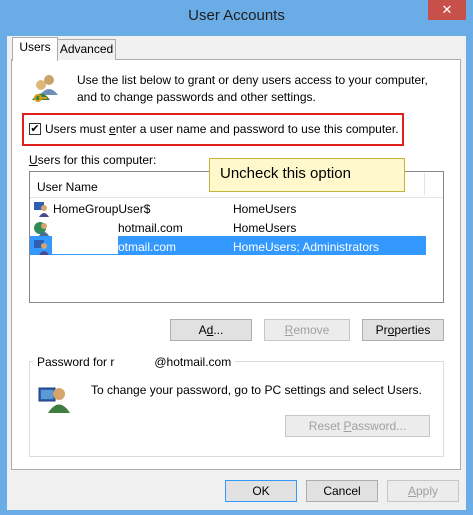 The height and width of the screenshot is (515, 473). What do you see at coordinates (403, 330) in the screenshot?
I see `properties-button: Properties` at bounding box center [403, 330].